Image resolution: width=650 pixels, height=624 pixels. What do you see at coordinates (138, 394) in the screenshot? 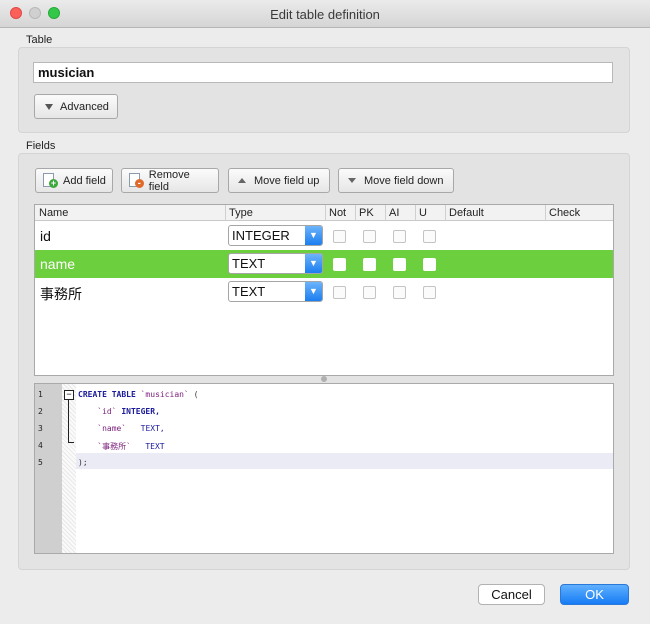
I see `code-line: CREATE TABLE `musician` (` at bounding box center [138, 394].